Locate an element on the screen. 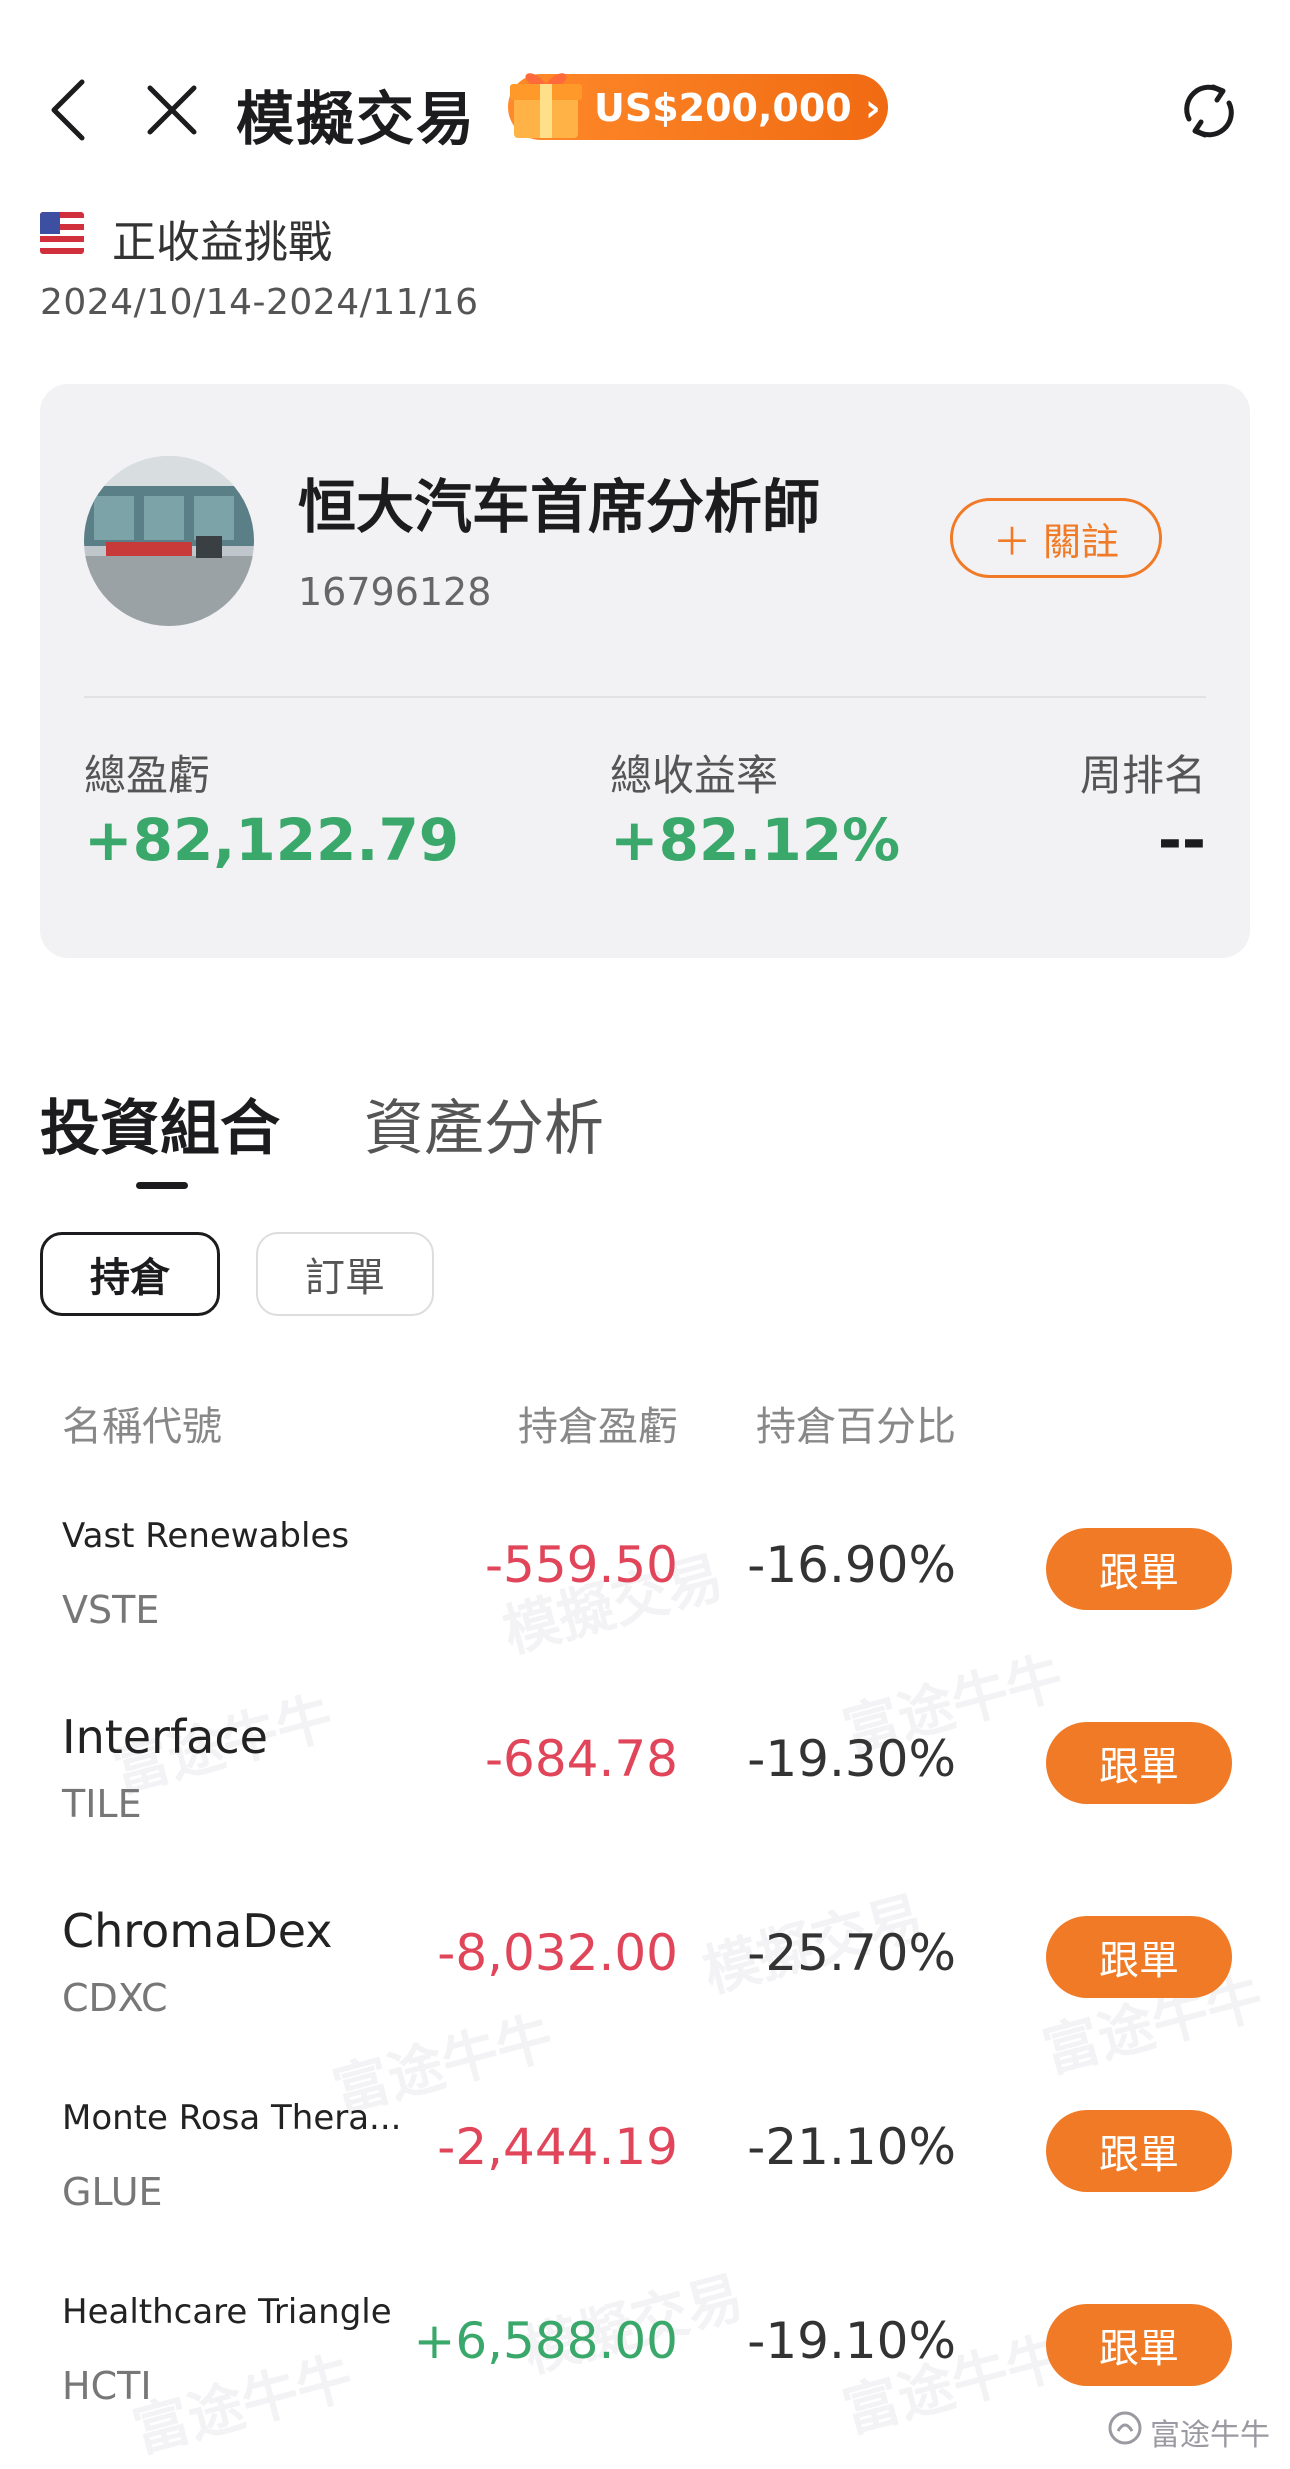 This screenshot has height=2469, width=1290. stock-name: Interface is located at coordinates (165, 1737).